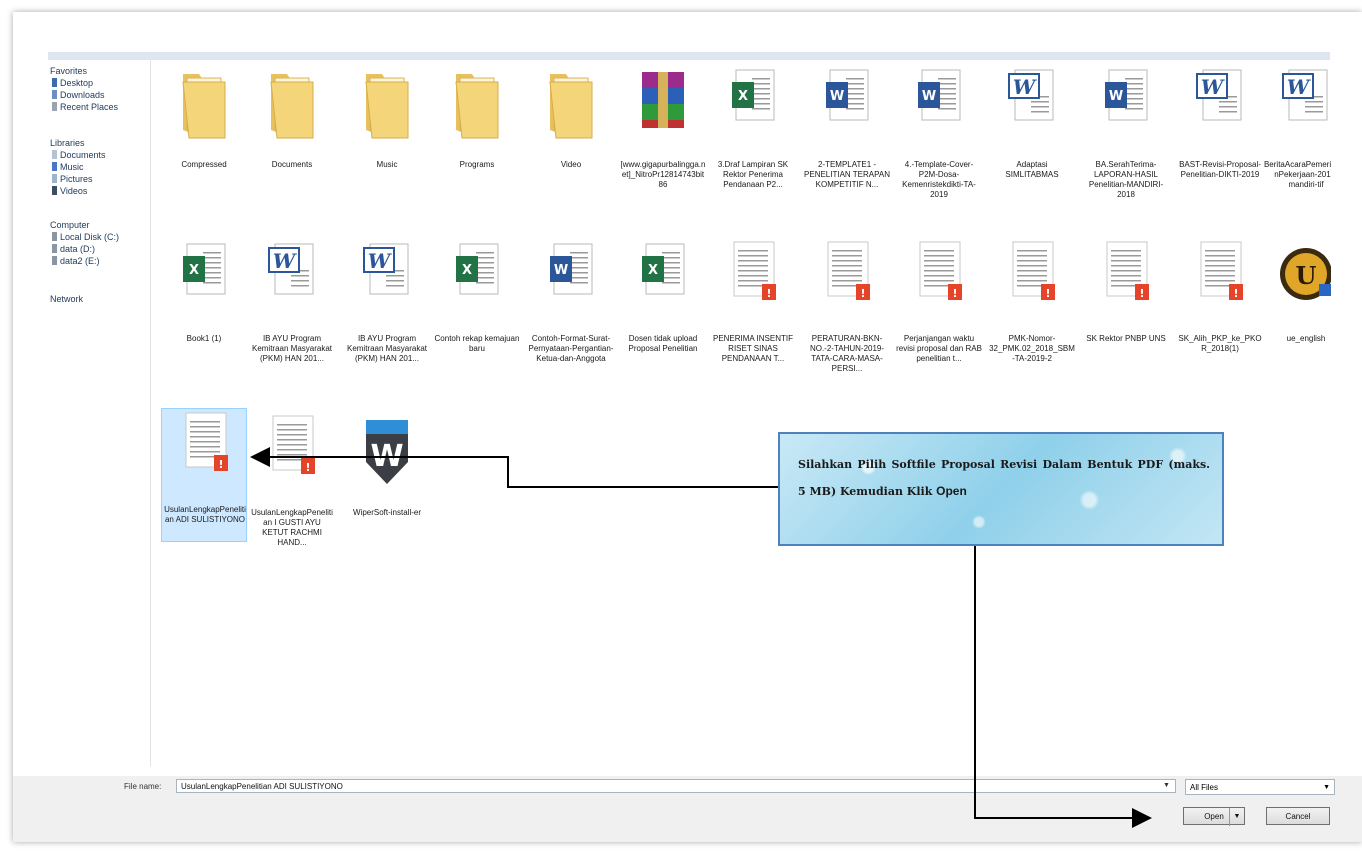  What do you see at coordinates (514, 467) in the screenshot?
I see `arrow-to-selected-file` at bounding box center [514, 467].